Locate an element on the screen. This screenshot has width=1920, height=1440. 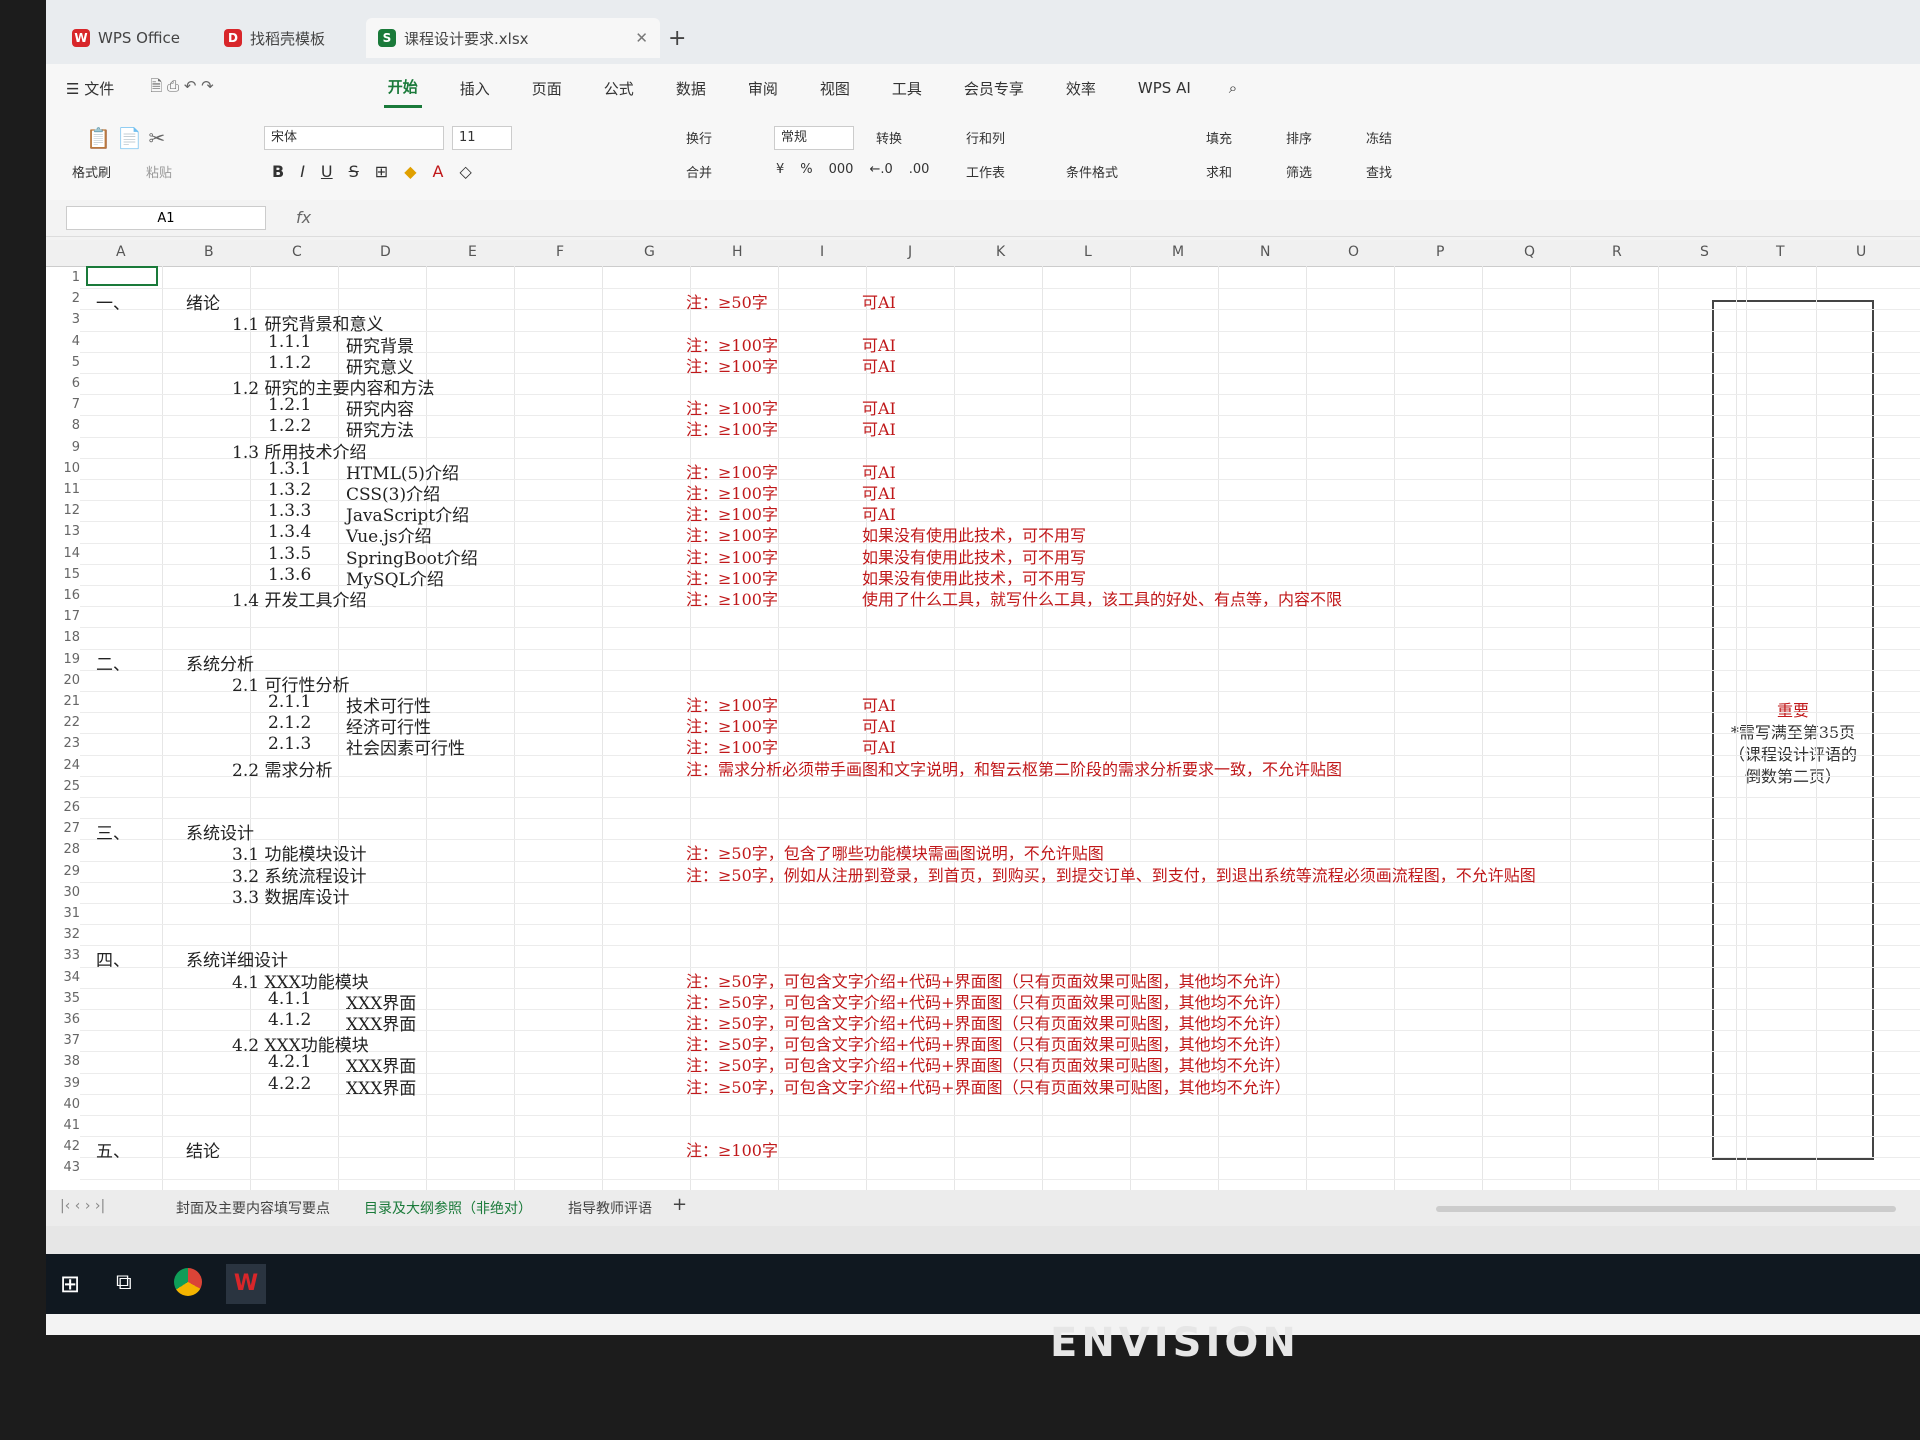
subsection-number-cell: 1.3.6 is located at coordinates (289, 575).